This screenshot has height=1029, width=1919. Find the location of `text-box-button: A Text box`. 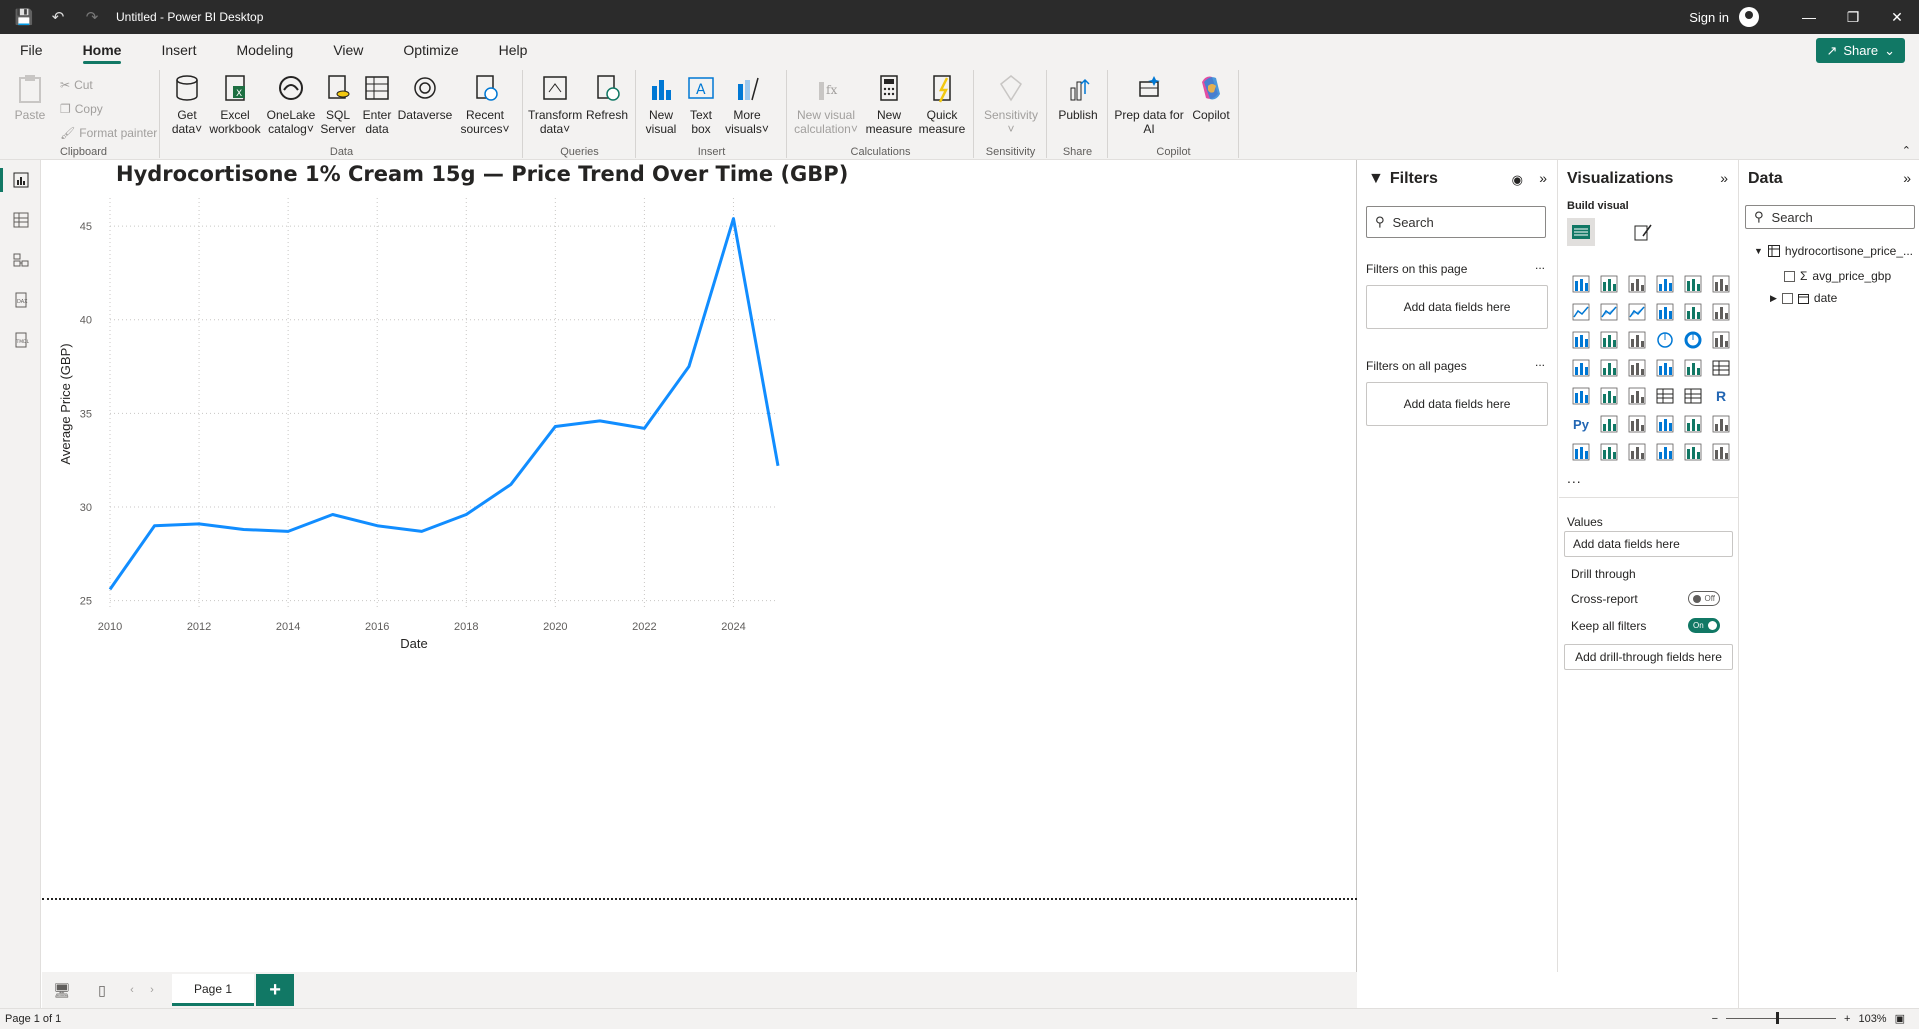

text-box-button: A Text box is located at coordinates (701, 104).